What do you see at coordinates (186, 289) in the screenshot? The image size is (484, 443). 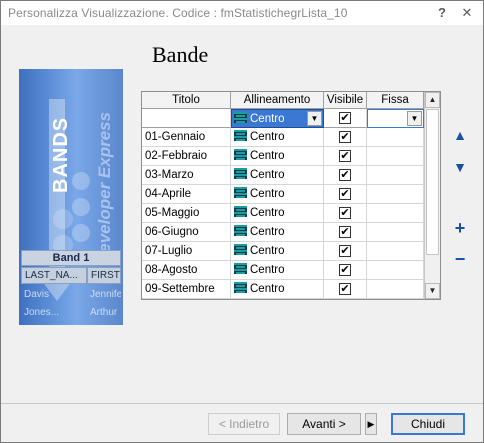 I see `row-title: 09-Settembre` at bounding box center [186, 289].